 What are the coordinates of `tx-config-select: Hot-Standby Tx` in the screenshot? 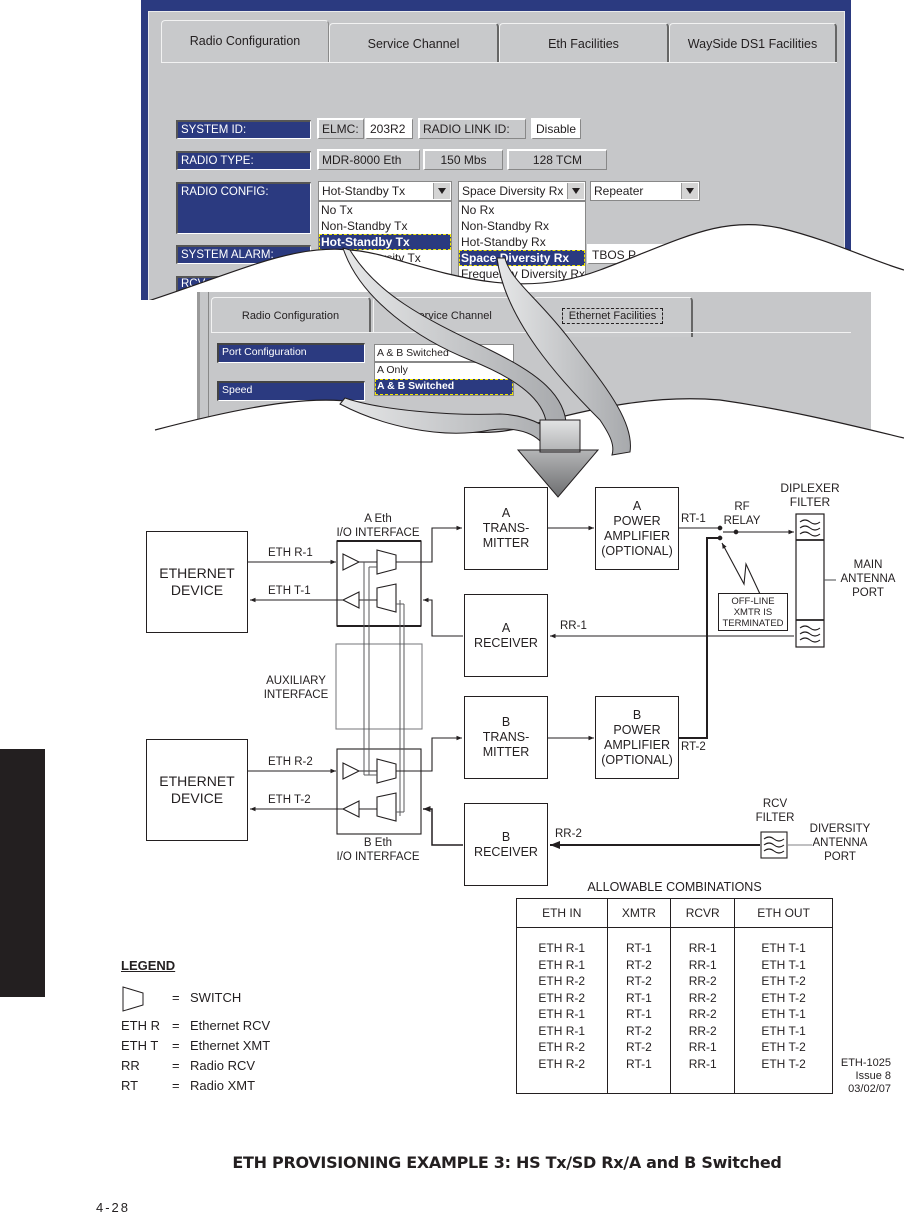 It's located at (385, 191).